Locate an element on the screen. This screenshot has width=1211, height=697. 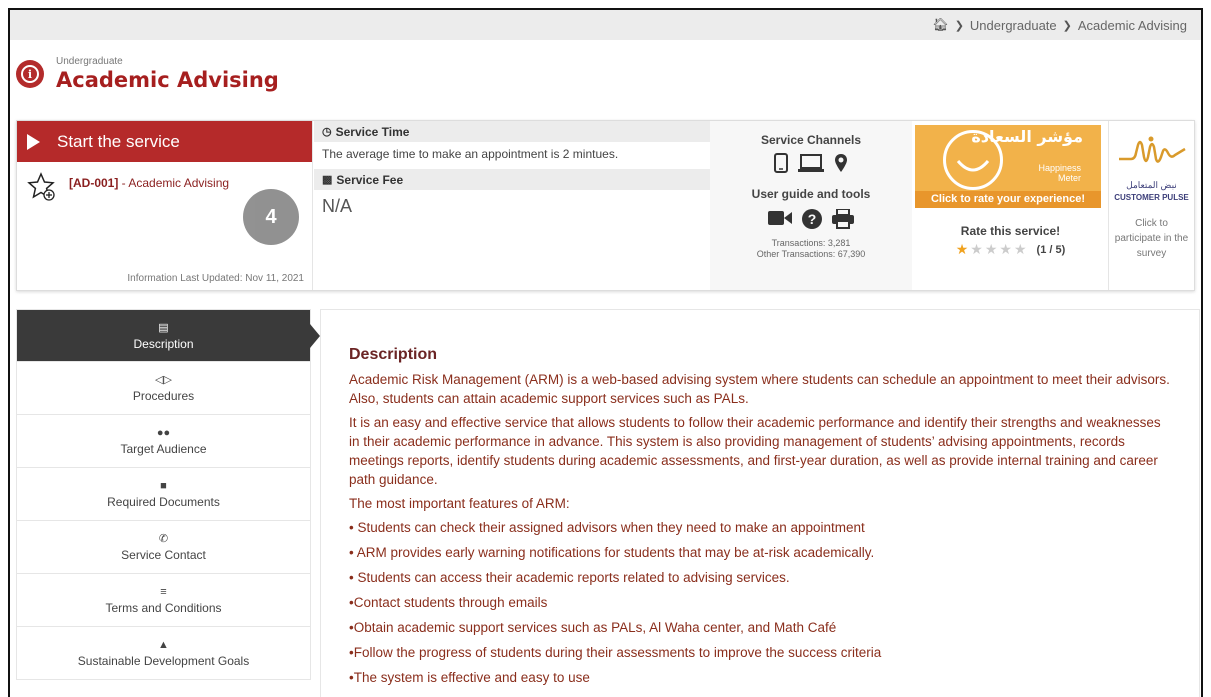
service-fee-label: Service Fee is located at coordinates (370, 179).